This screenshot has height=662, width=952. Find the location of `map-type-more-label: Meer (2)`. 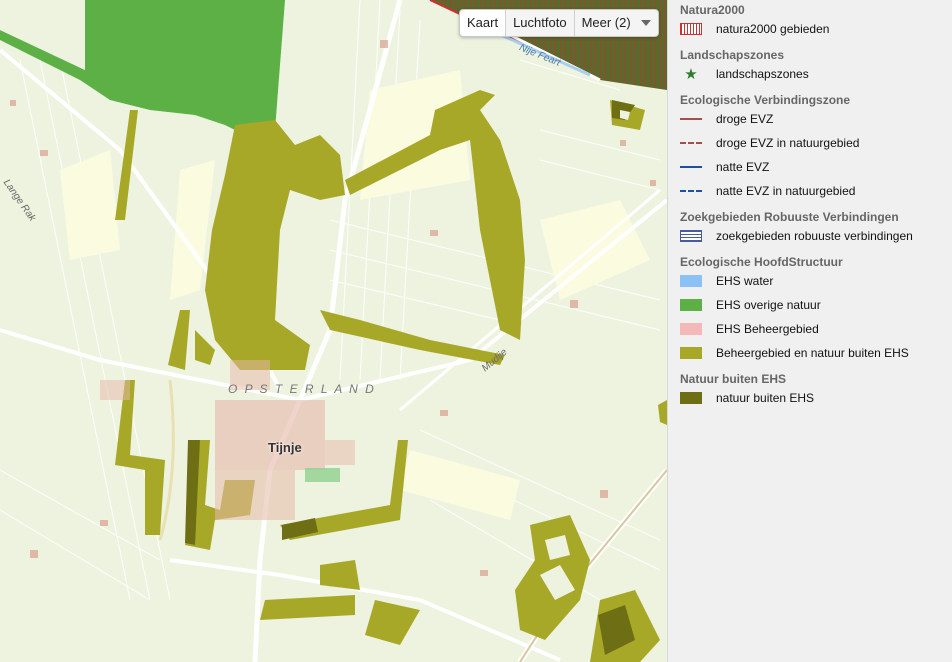

map-type-more-label: Meer (2) is located at coordinates (606, 22).